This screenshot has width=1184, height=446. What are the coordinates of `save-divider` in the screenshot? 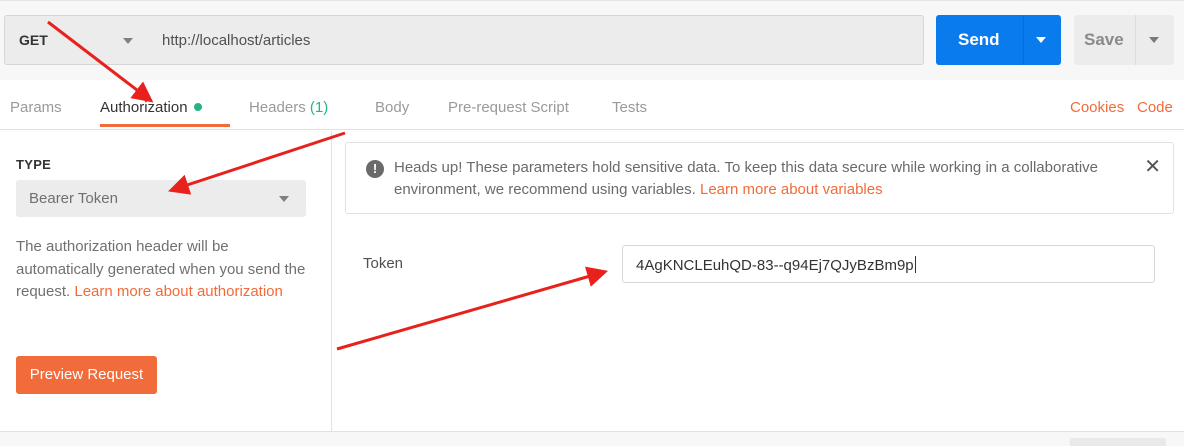 It's located at (1135, 40).